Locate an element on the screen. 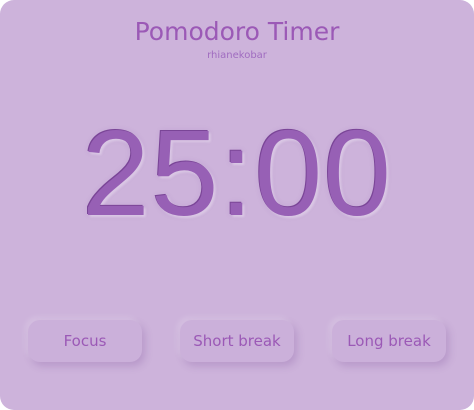 Image resolution: width=474 pixels, height=410 pixels. app-title: Pomodoro Timer is located at coordinates (237, 31).